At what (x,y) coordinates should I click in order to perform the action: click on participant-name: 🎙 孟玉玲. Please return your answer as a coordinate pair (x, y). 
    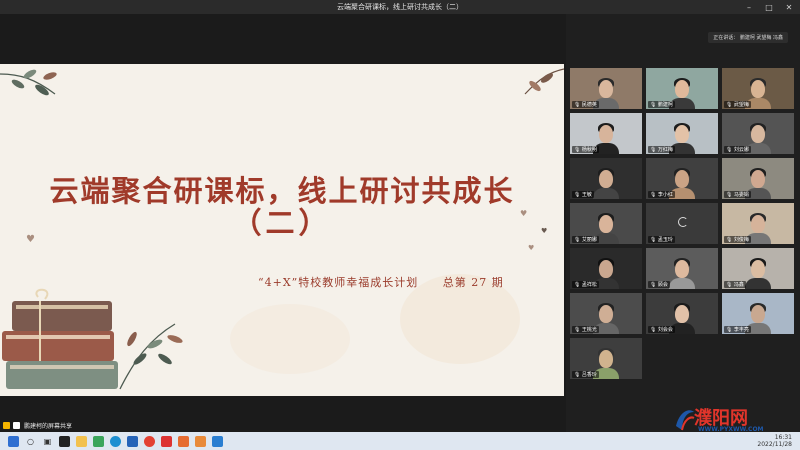
    Looking at the image, I should click on (661, 239).